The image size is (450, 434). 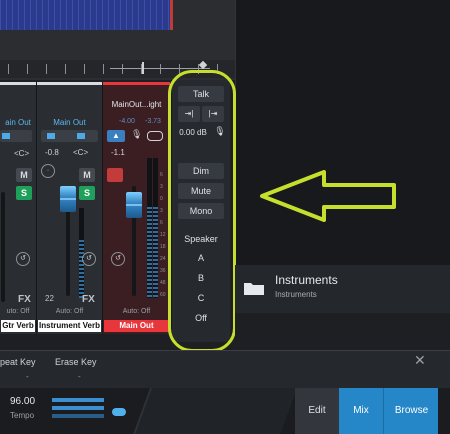 I want to click on browser-item-row, so click(x=342, y=289).